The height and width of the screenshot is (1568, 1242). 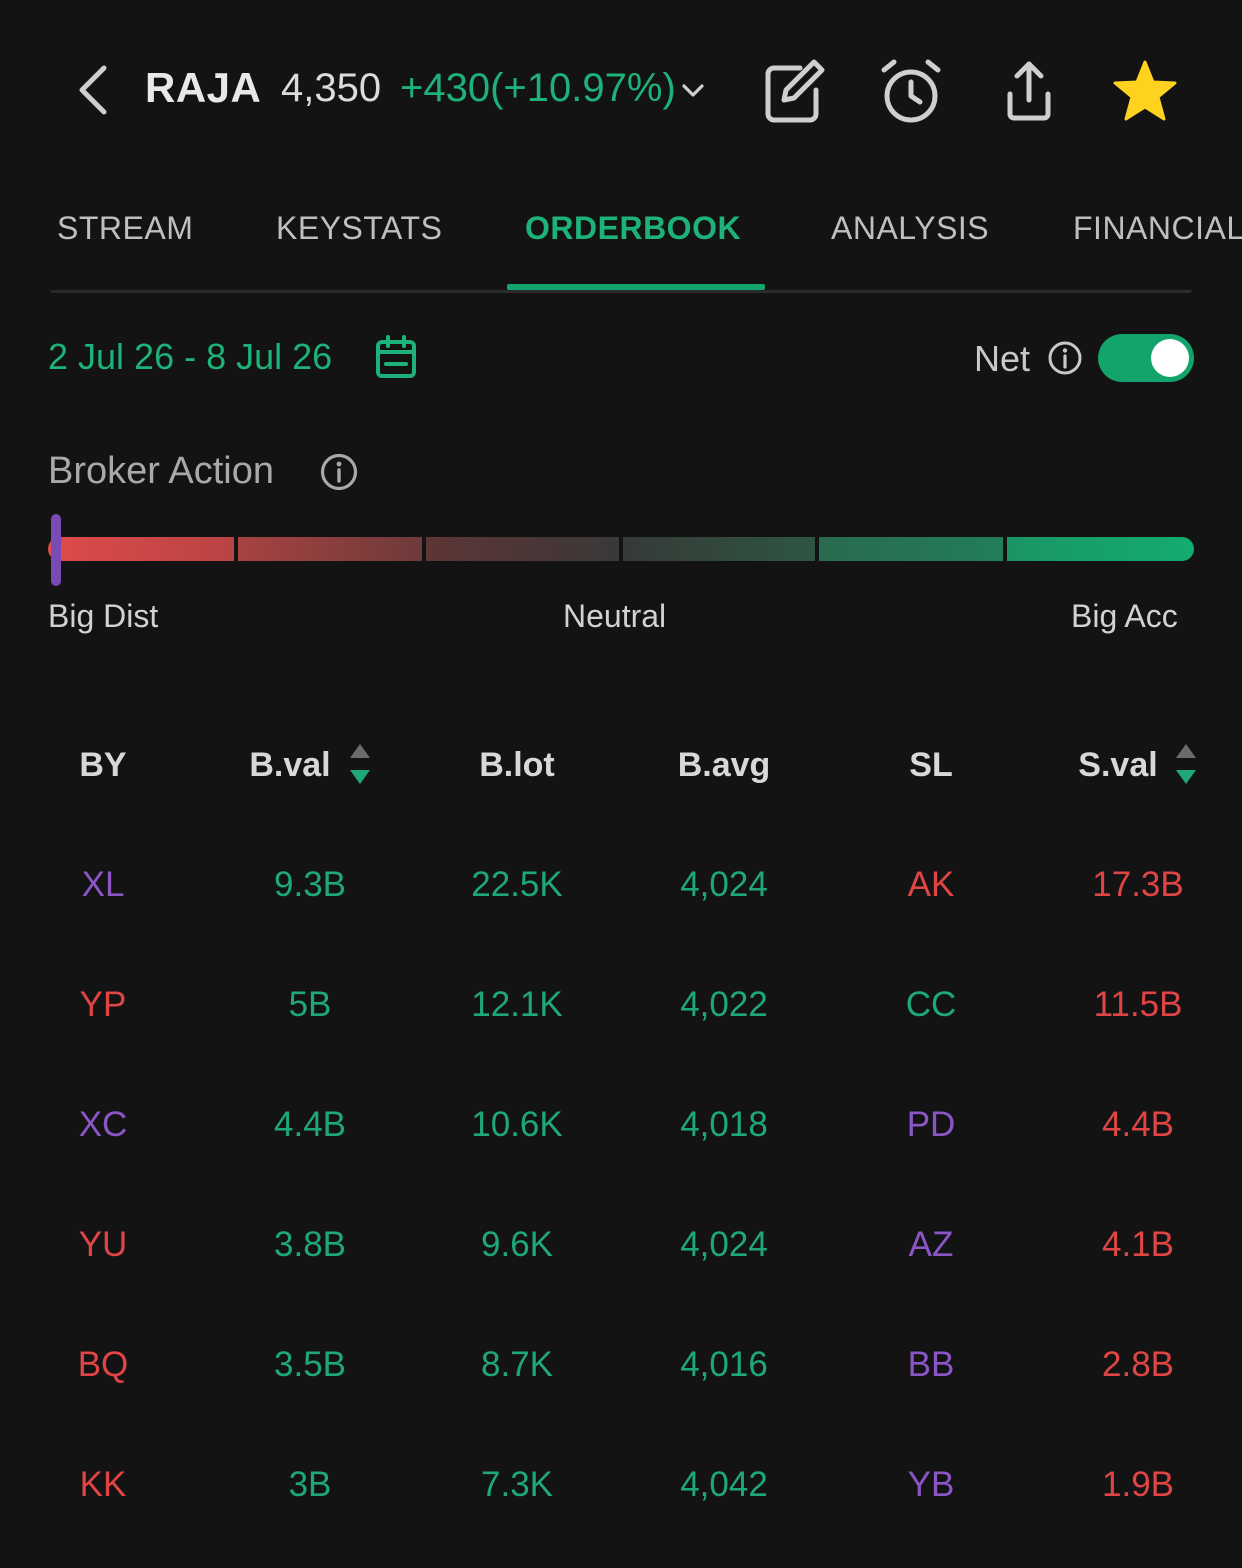 What do you see at coordinates (310, 1484) in the screenshot?
I see `buy-value: 3B` at bounding box center [310, 1484].